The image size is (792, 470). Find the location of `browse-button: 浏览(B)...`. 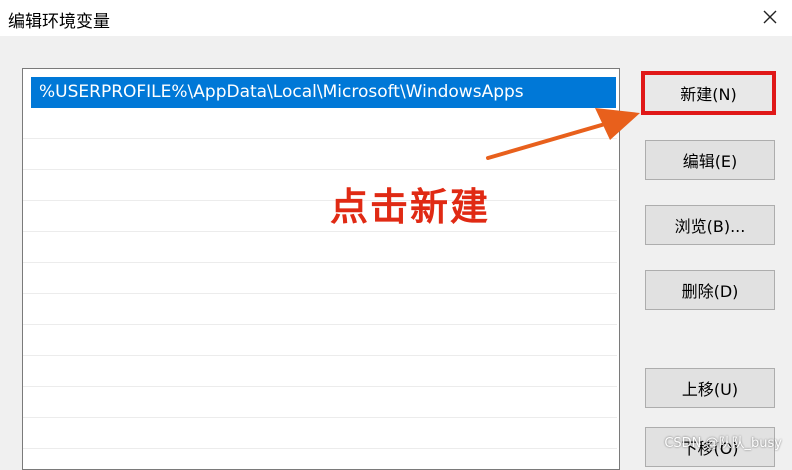

browse-button: 浏览(B)... is located at coordinates (710, 225).